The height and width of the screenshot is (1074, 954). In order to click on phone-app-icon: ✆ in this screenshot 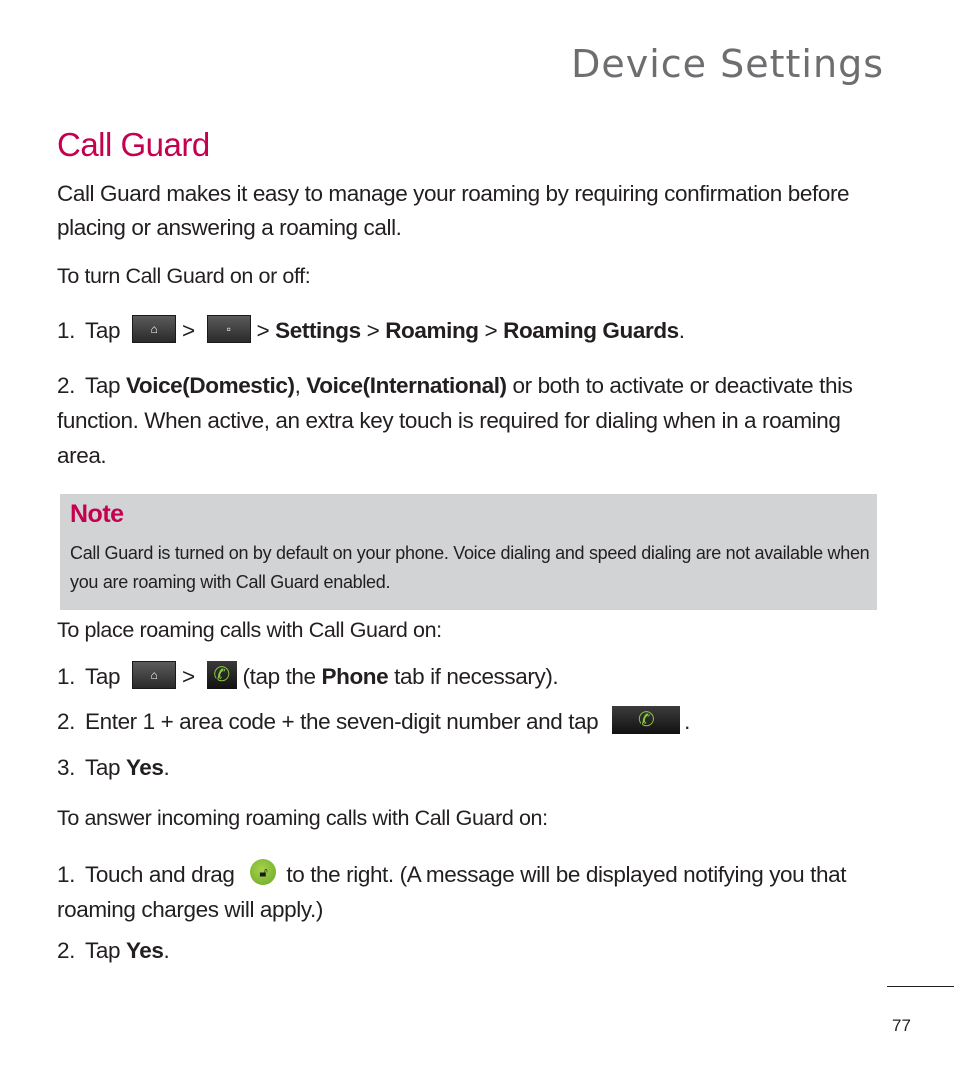, I will do `click(221, 675)`.